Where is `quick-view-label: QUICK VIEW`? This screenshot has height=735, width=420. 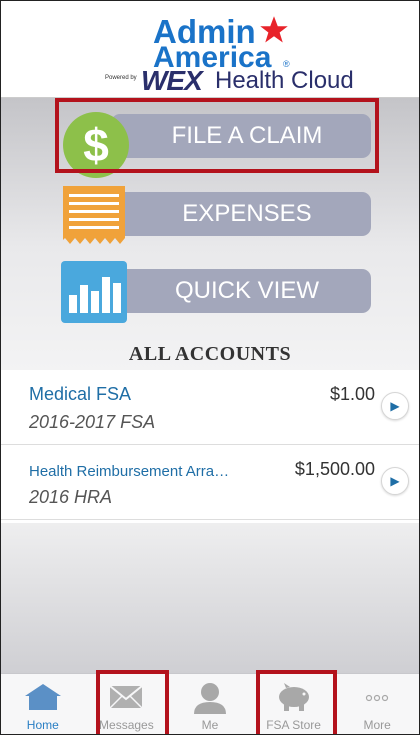 quick-view-label: QUICK VIEW is located at coordinates (246, 290).